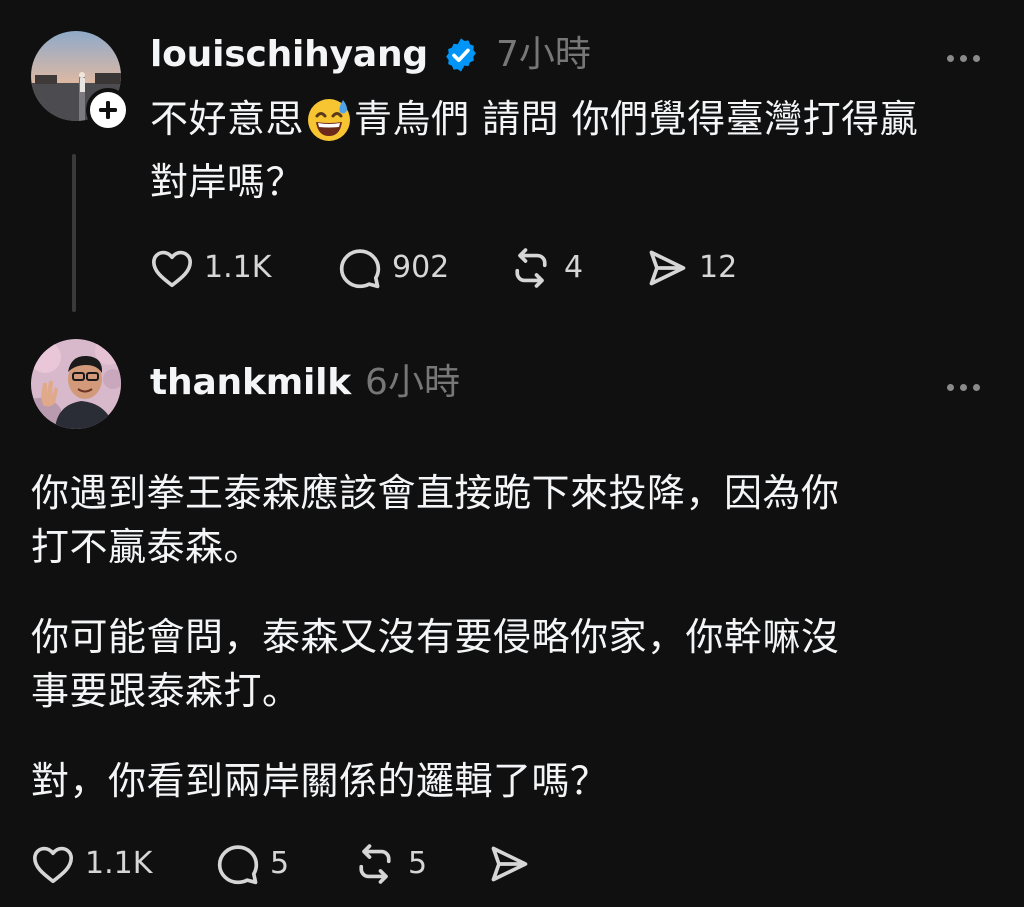 This screenshot has width=1024, height=907. I want to click on reply-like-count: 1.1K, so click(119, 863).